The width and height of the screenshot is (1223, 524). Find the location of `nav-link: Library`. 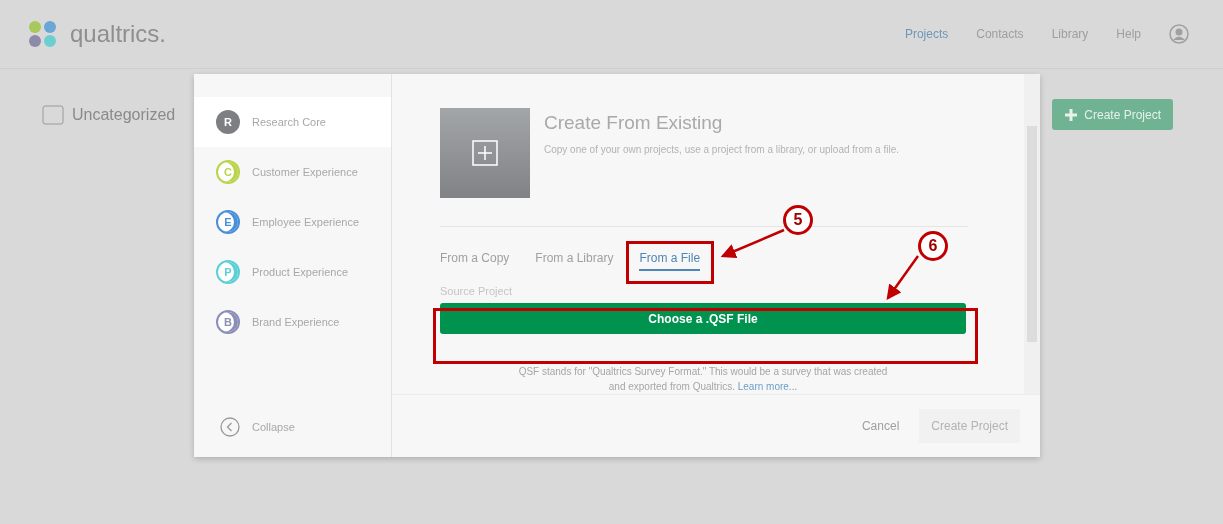

nav-link: Library is located at coordinates (1070, 34).